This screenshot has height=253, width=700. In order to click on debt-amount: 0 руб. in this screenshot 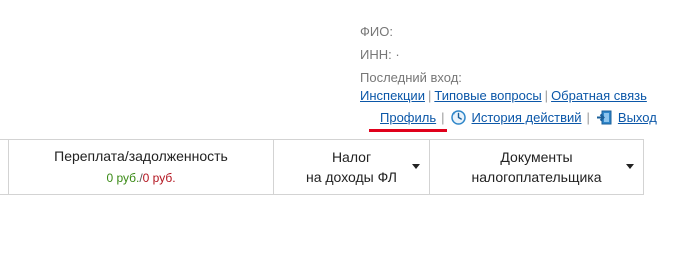, I will do `click(159, 178)`.